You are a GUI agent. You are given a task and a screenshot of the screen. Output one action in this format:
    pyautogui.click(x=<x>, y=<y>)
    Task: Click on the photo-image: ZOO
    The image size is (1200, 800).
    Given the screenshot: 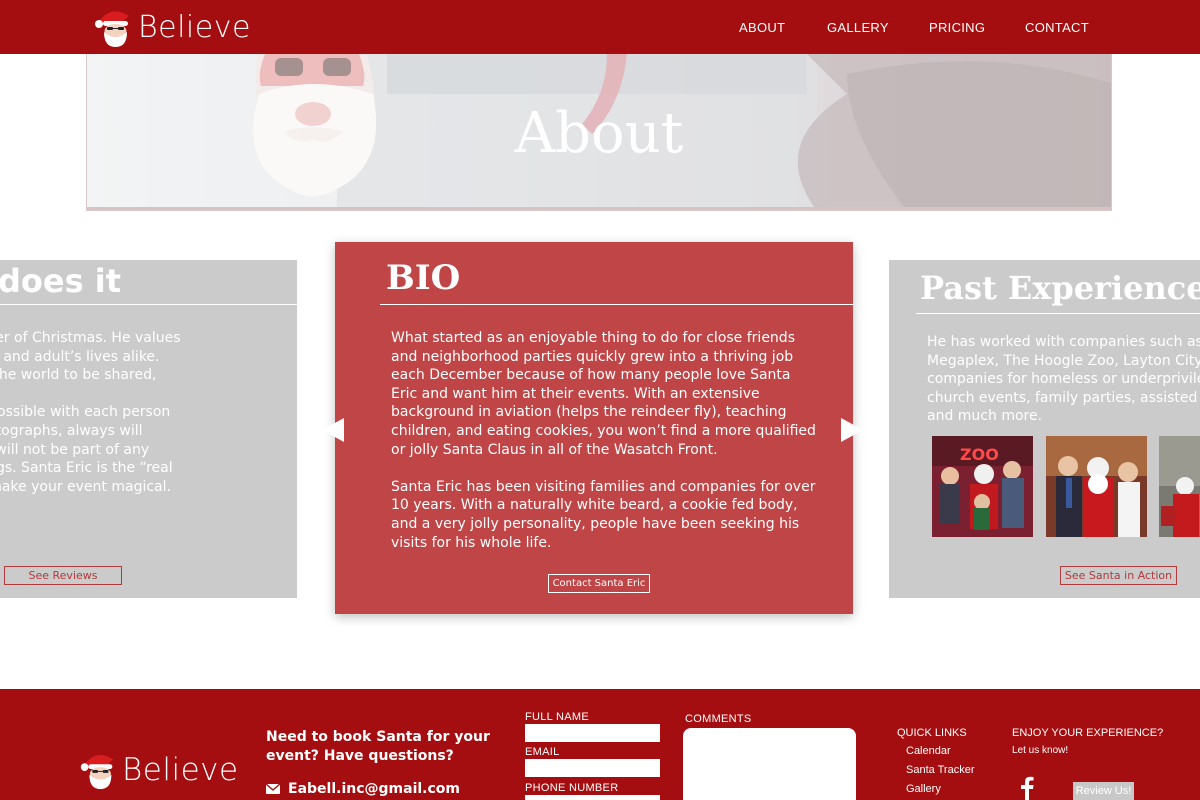 What is the action you would take?
    pyautogui.click(x=982, y=486)
    